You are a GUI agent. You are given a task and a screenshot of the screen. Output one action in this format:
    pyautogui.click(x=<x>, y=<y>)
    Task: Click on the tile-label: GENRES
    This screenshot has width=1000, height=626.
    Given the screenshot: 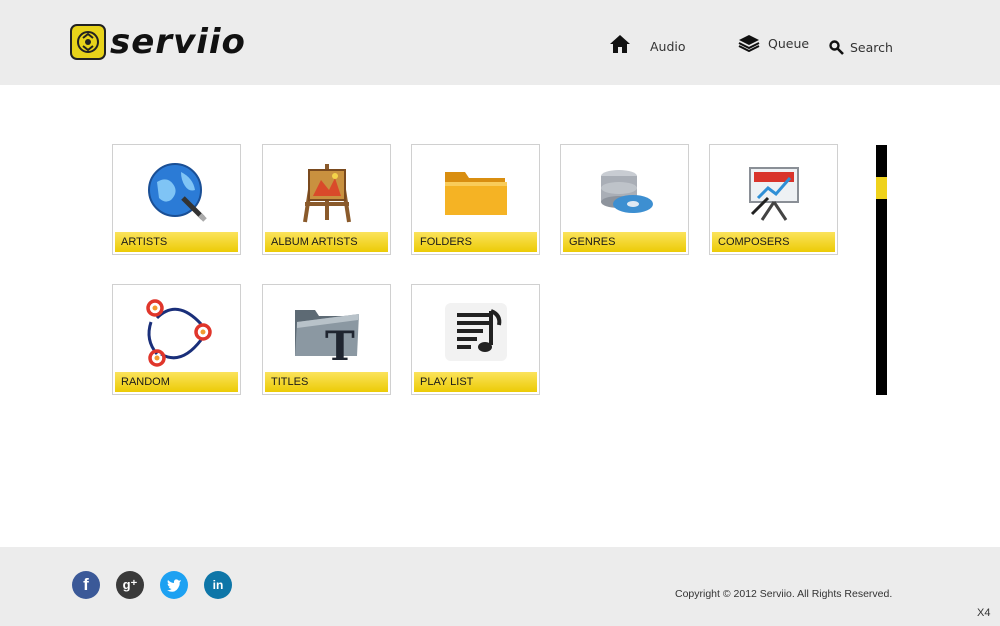 What is the action you would take?
    pyautogui.click(x=624, y=242)
    